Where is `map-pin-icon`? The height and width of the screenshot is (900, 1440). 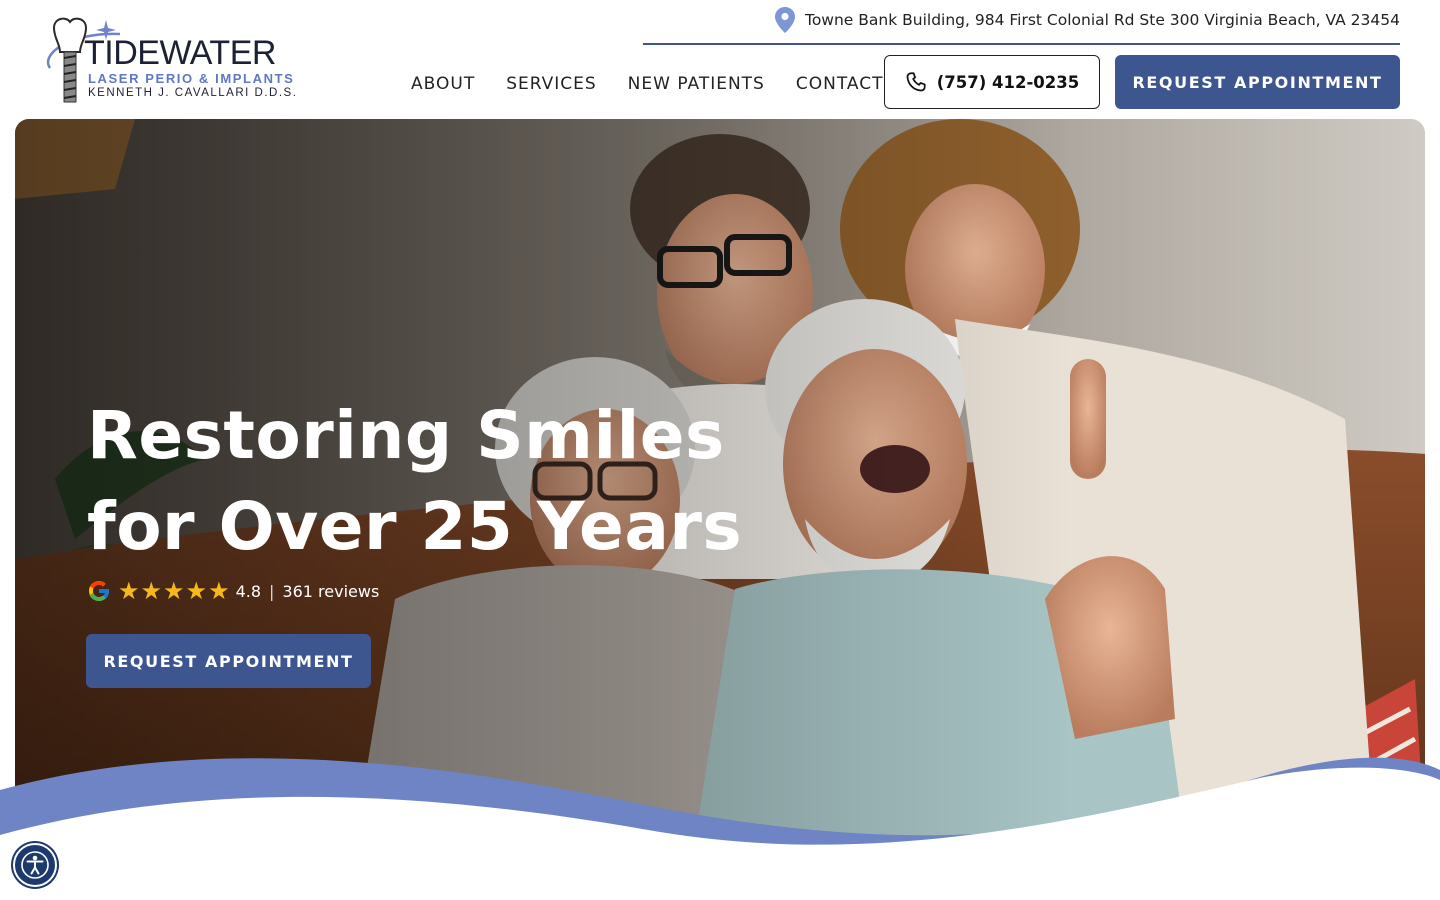 map-pin-icon is located at coordinates (784, 20).